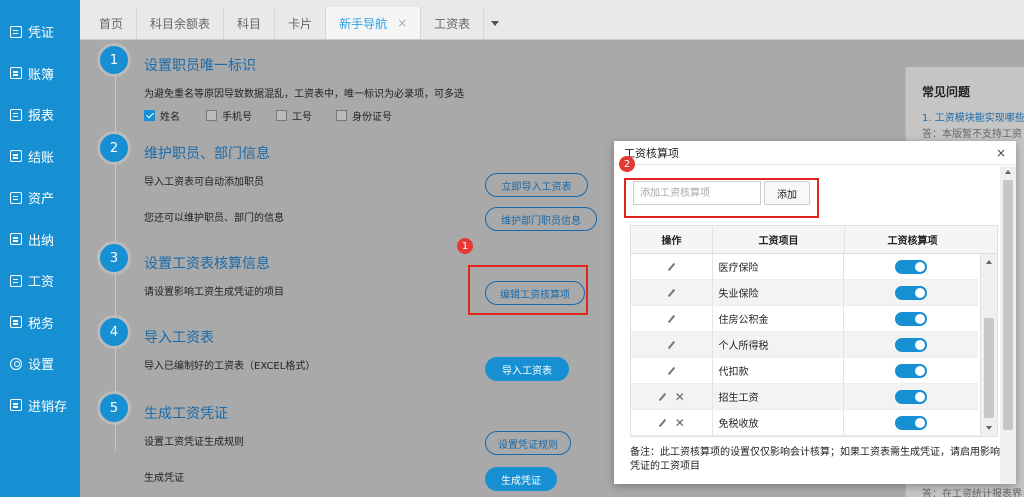  I want to click on checkbox-name: 姓名, so click(162, 115).